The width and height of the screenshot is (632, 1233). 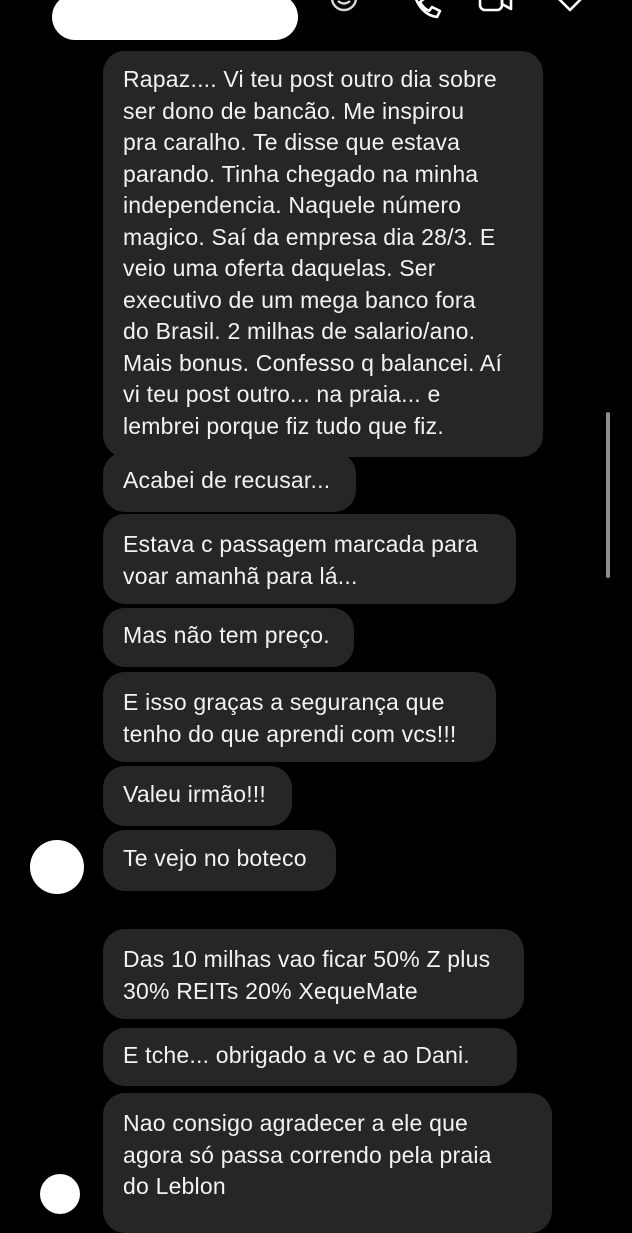 I want to click on emoji-icon, so click(x=344, y=10).